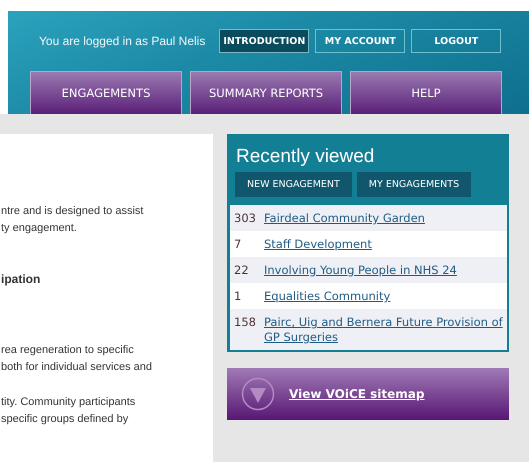  What do you see at coordinates (356, 394) in the screenshot?
I see `sitemap-link: View VOiCE sitemap` at bounding box center [356, 394].